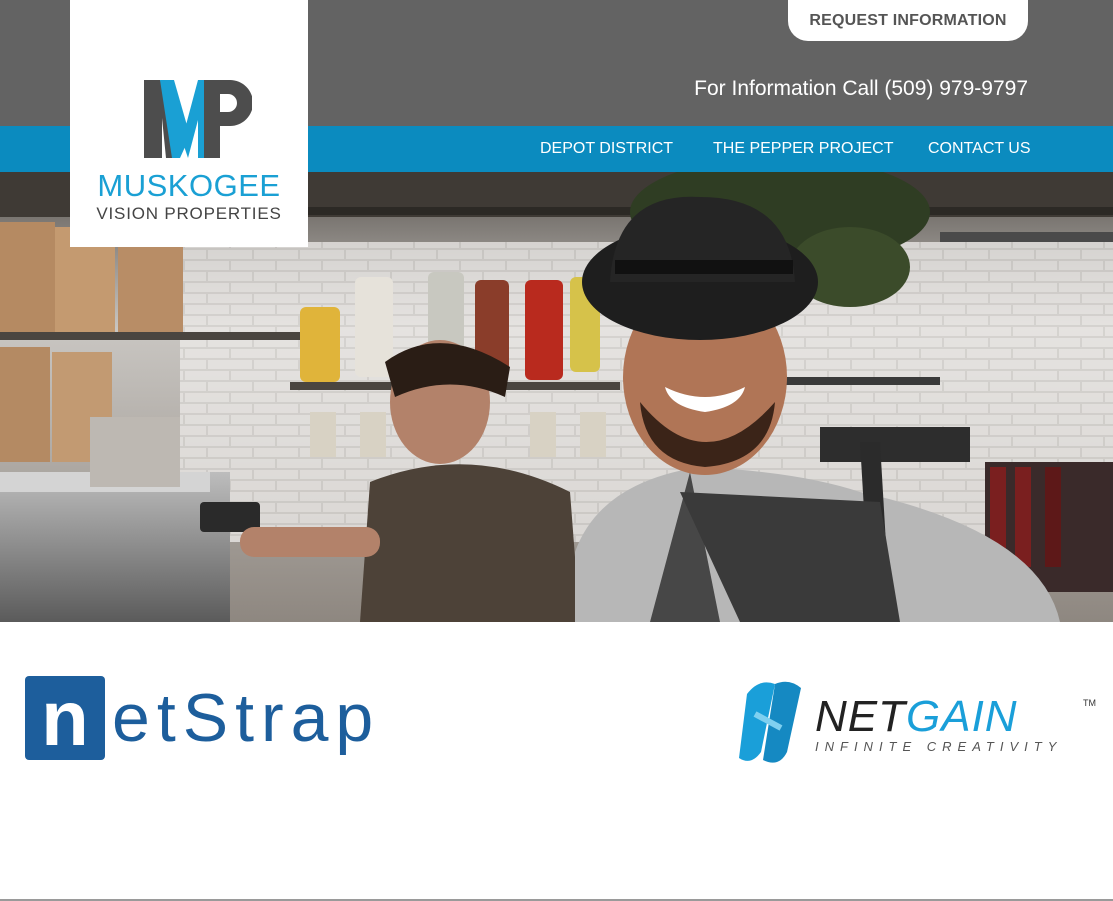 Image resolution: width=1113 pixels, height=901 pixels. What do you see at coordinates (198, 119) in the screenshot?
I see `mp-monogram-icon` at bounding box center [198, 119].